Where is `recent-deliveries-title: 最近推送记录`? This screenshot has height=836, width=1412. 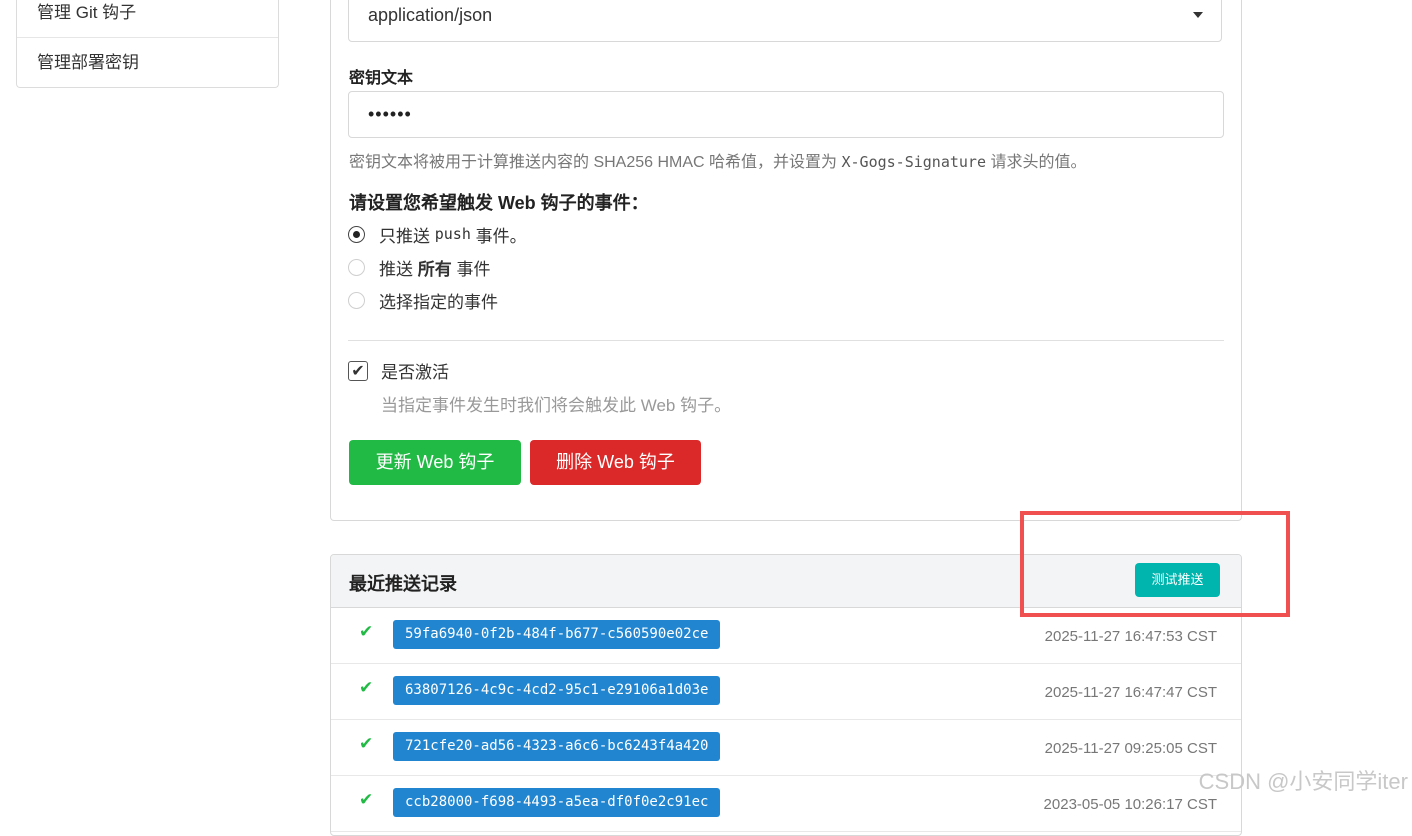
recent-deliveries-title: 最近推送记录 is located at coordinates (403, 584).